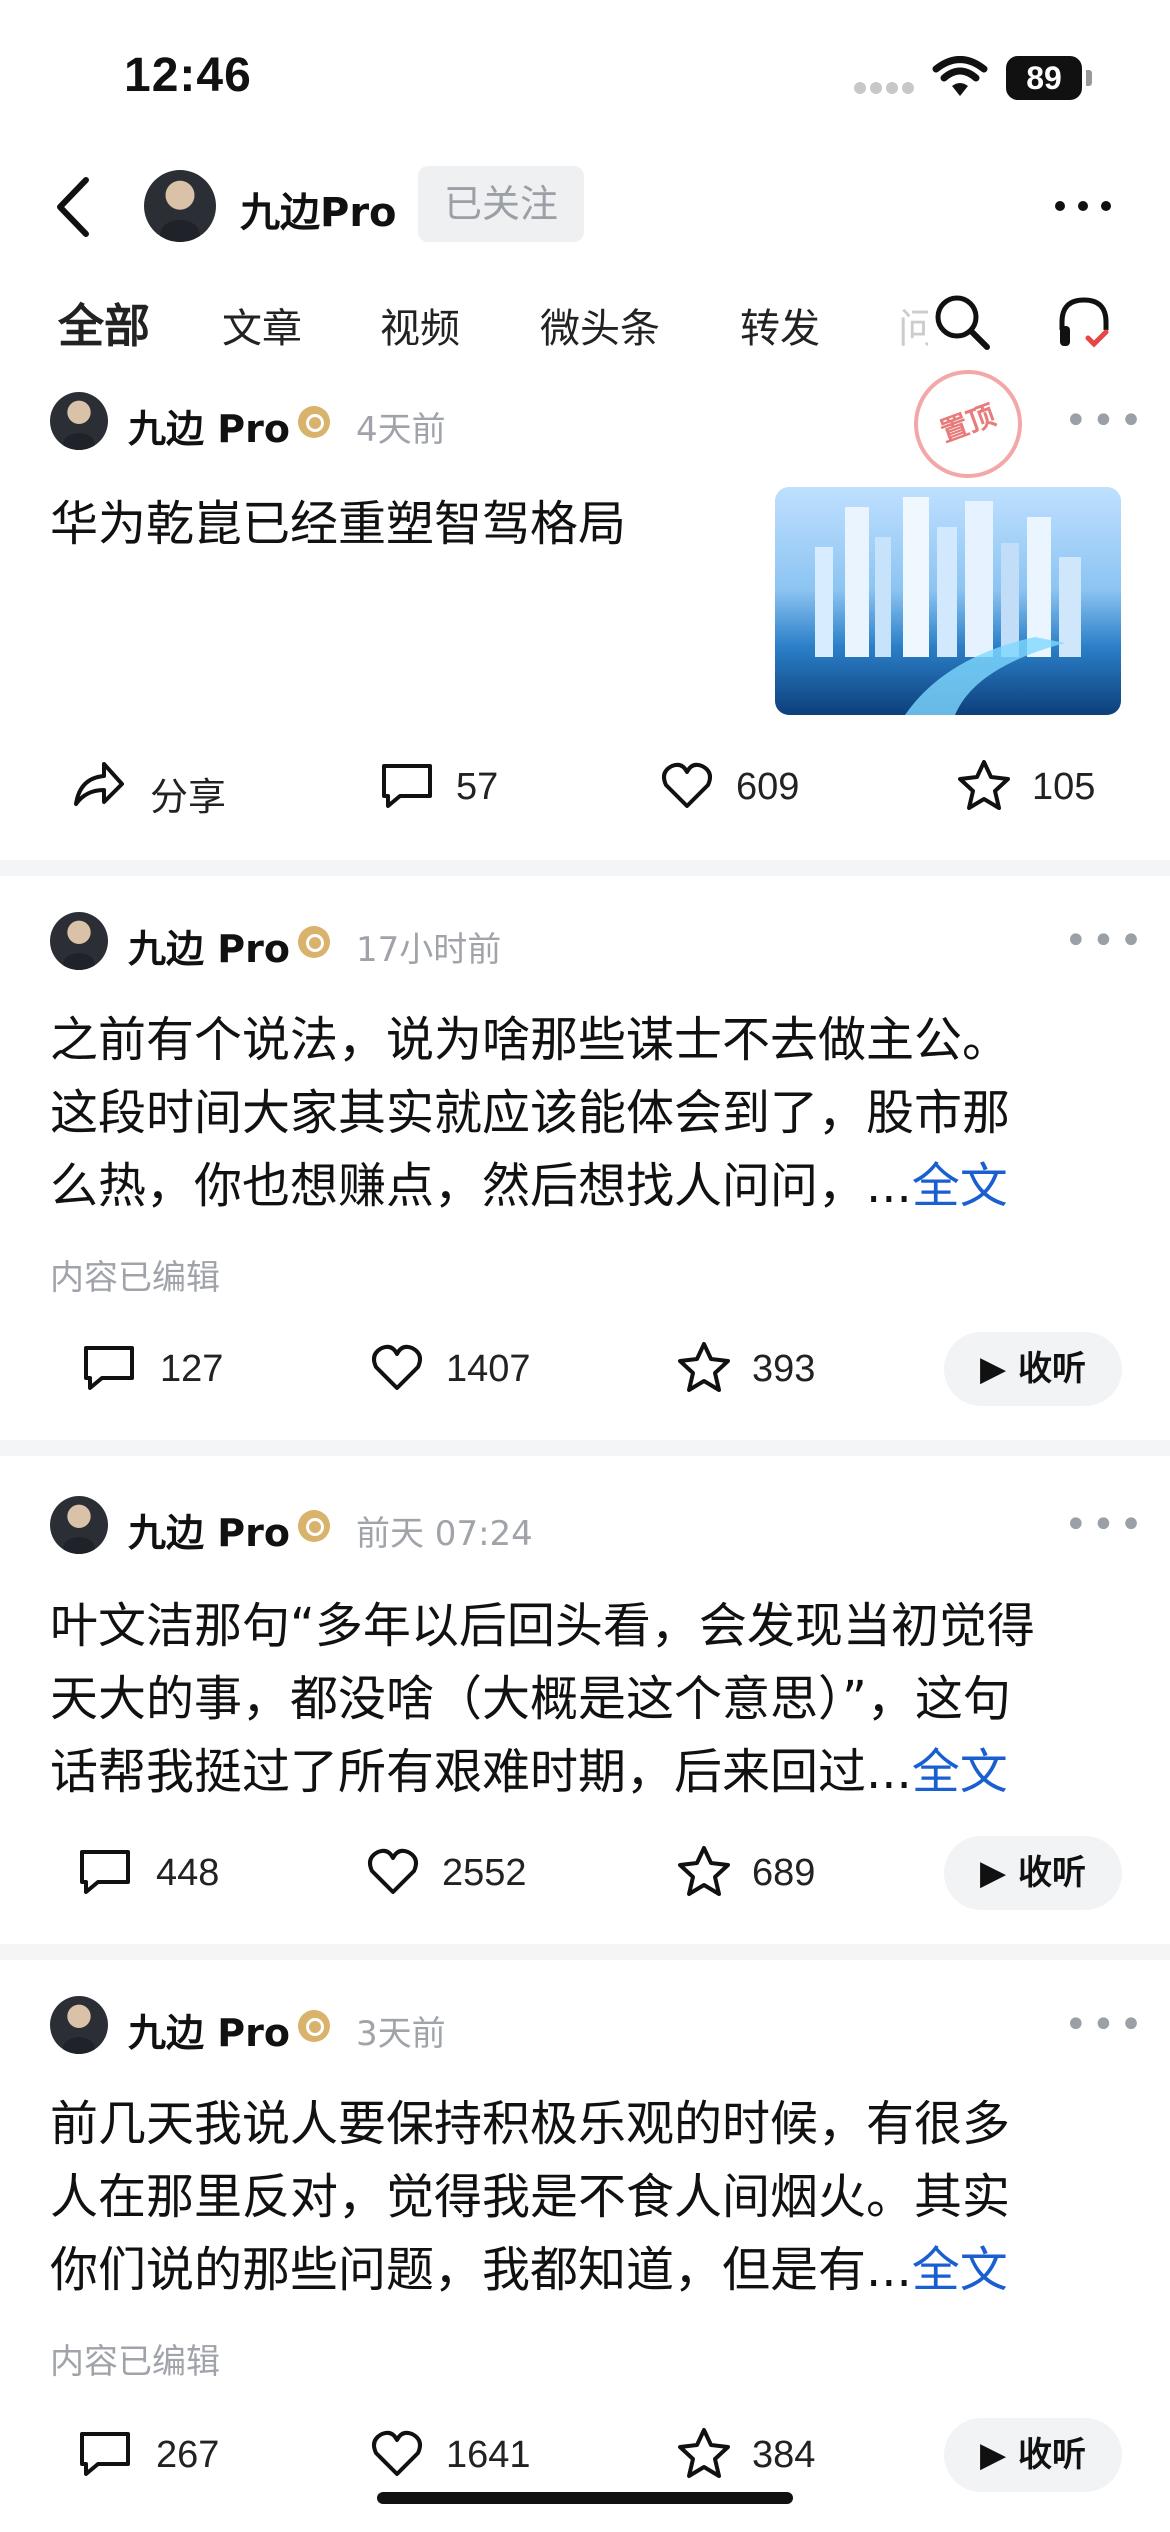 The image size is (1170, 2532). I want to click on like-count: 609, so click(767, 787).